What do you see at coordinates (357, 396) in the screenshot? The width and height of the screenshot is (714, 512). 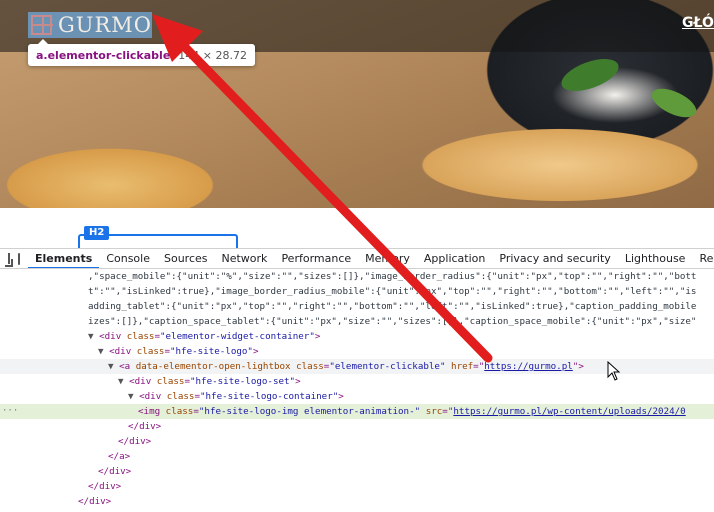 I see `dom-tree-line: ▼ <div class="hfe-site-logo-container">` at bounding box center [357, 396].